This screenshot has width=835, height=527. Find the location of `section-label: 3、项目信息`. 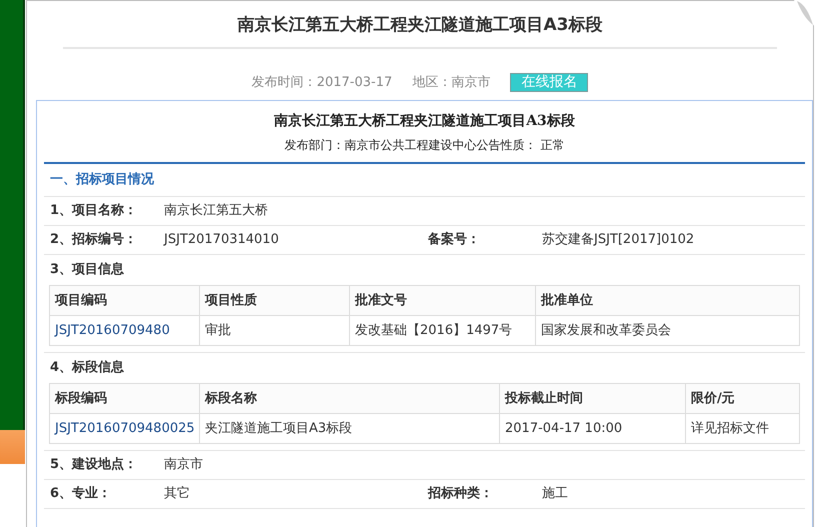

section-label: 3、项目信息 is located at coordinates (87, 269).